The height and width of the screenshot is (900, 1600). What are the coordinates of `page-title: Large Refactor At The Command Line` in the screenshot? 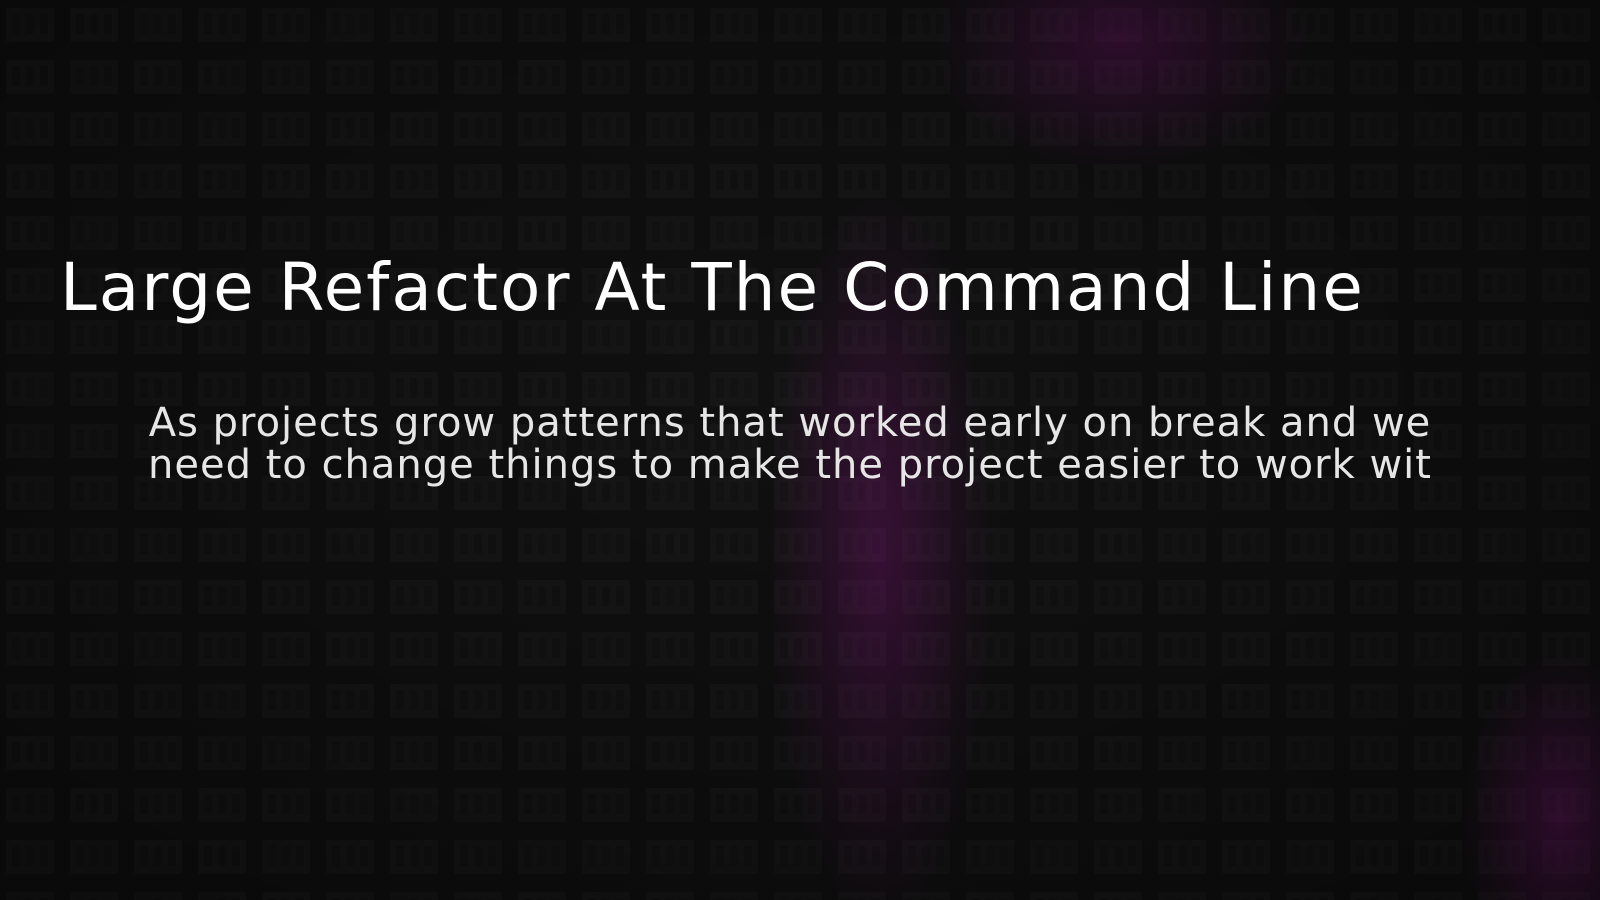 It's located at (712, 287).